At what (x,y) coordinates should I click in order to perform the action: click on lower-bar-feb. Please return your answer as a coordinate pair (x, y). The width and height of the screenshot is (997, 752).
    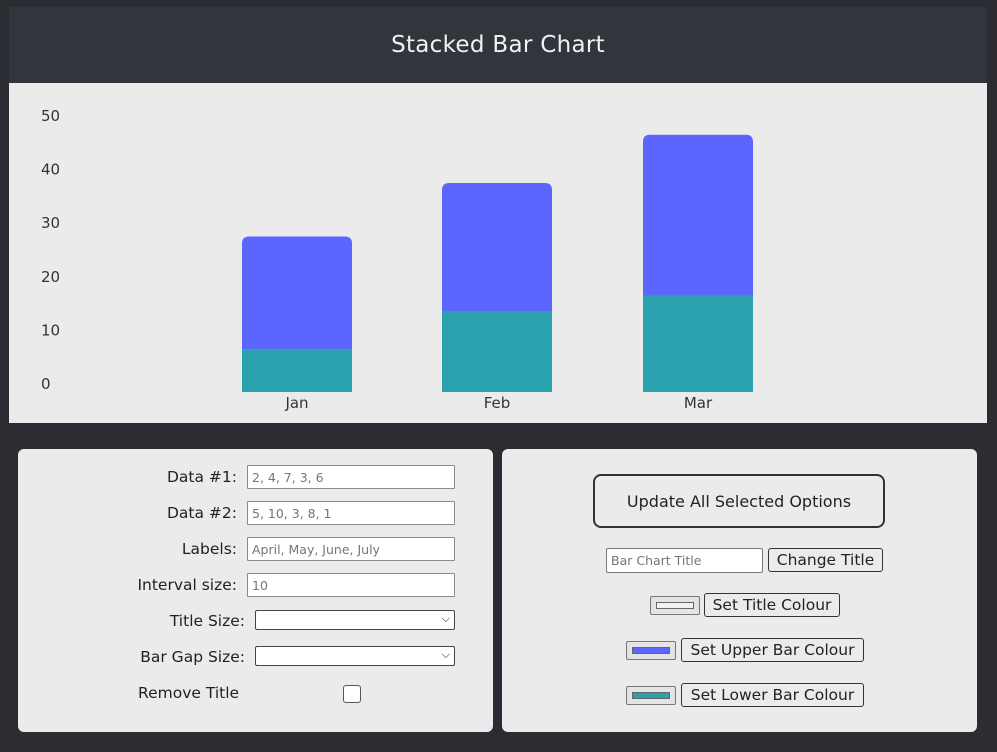
    Looking at the image, I should click on (497, 351).